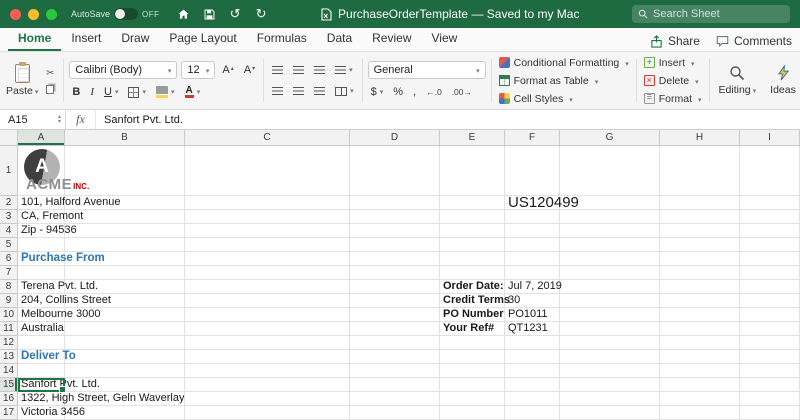  I want to click on cell-E4, so click(472, 231).